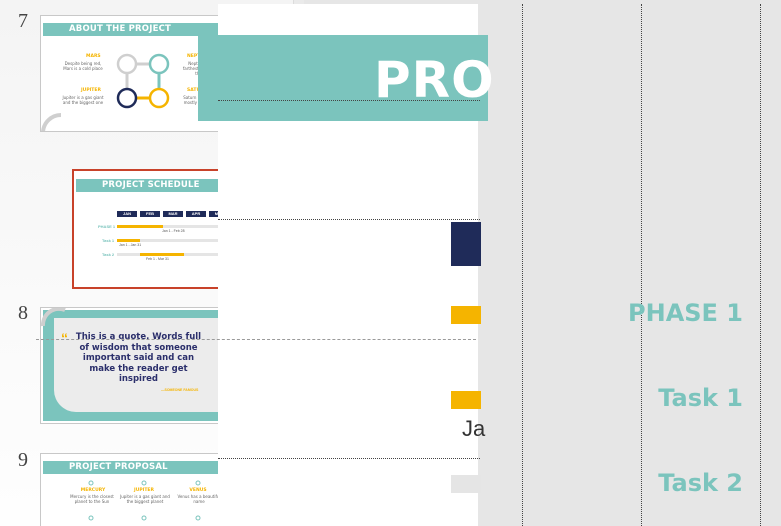 This screenshot has width=781, height=526. Describe the element at coordinates (144, 467) in the screenshot. I see `thumbnail-title: PROJECT PROPOSAL` at that location.